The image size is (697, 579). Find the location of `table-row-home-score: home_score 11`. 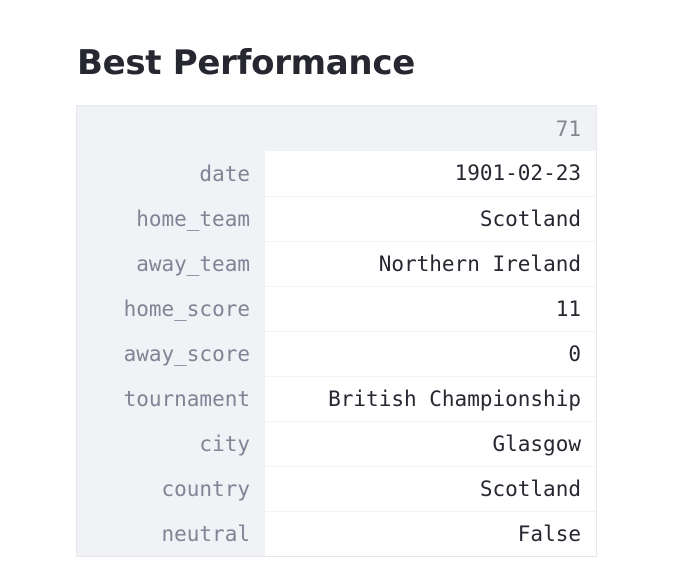

table-row-home-score: home_score 11 is located at coordinates (336, 309).